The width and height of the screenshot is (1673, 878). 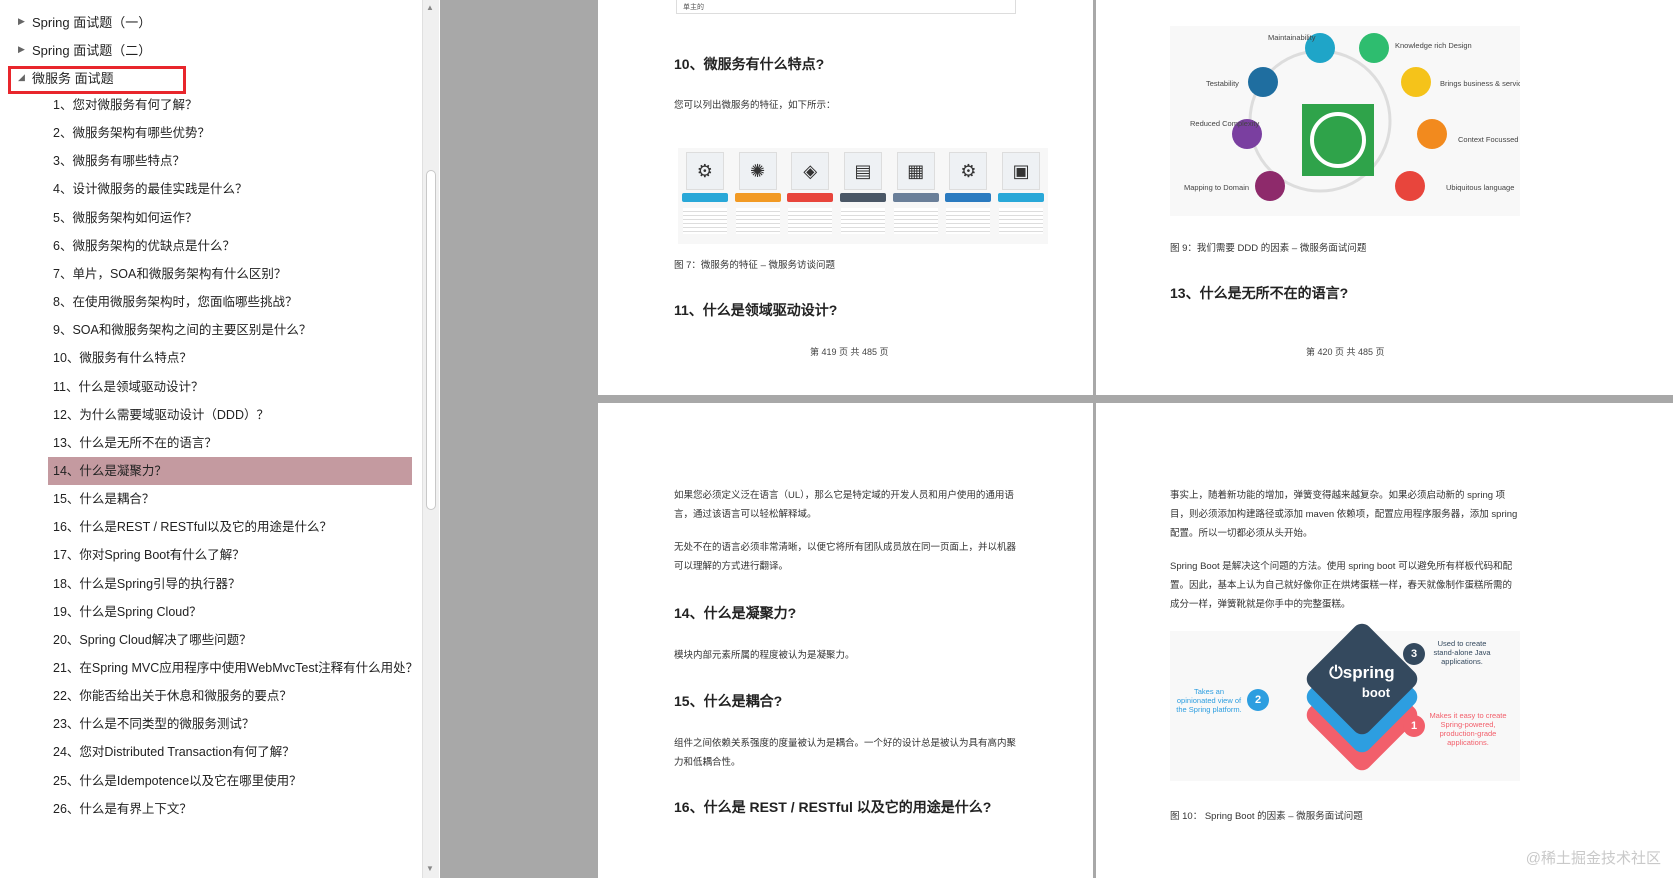 I want to click on feature-col: ▤, so click(x=863, y=196).